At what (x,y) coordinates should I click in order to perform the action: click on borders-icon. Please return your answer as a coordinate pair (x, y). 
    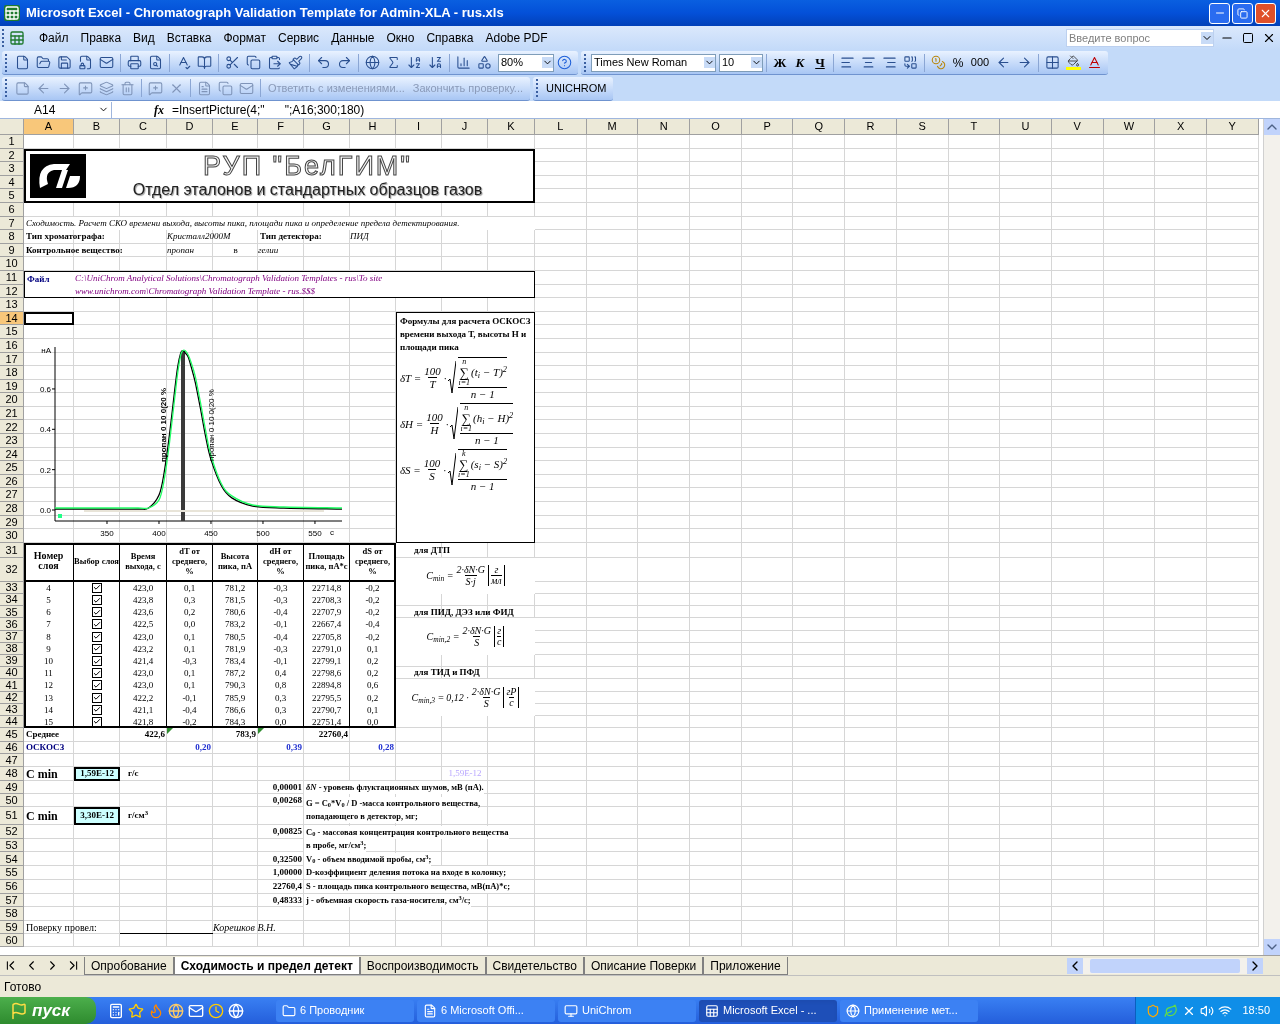
    Looking at the image, I should click on (1052, 62).